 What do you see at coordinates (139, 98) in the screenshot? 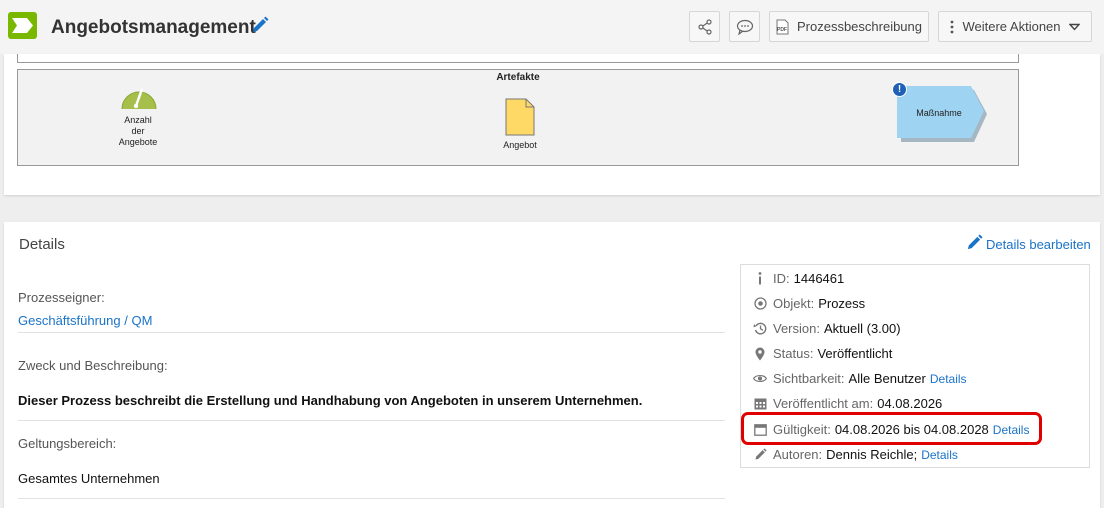
I see `gauge-kpi-icon` at bounding box center [139, 98].